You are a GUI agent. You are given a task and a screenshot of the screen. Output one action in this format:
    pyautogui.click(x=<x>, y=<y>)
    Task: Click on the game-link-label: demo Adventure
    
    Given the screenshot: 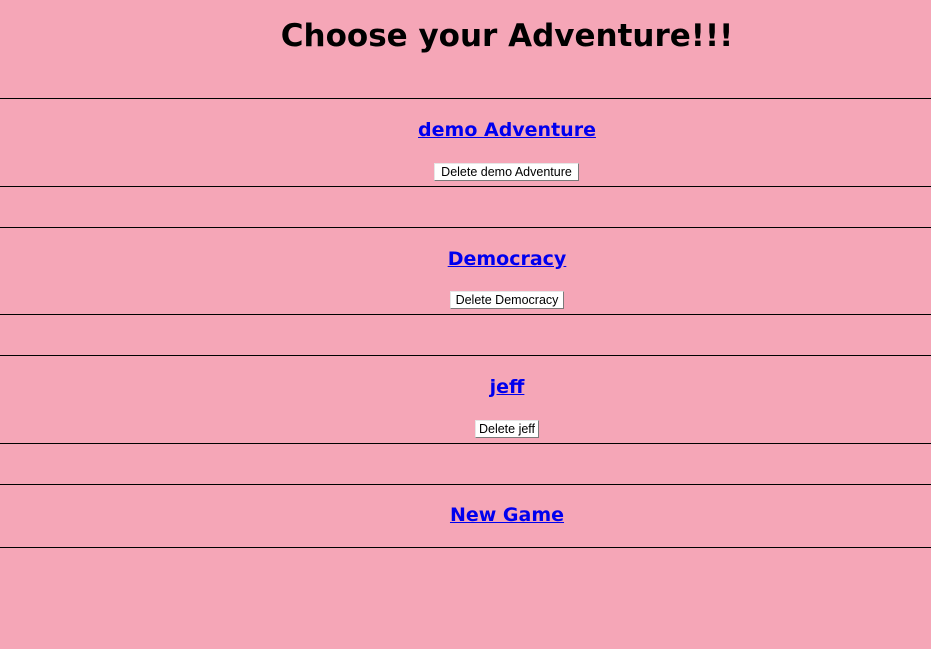 What is the action you would take?
    pyautogui.click(x=507, y=130)
    